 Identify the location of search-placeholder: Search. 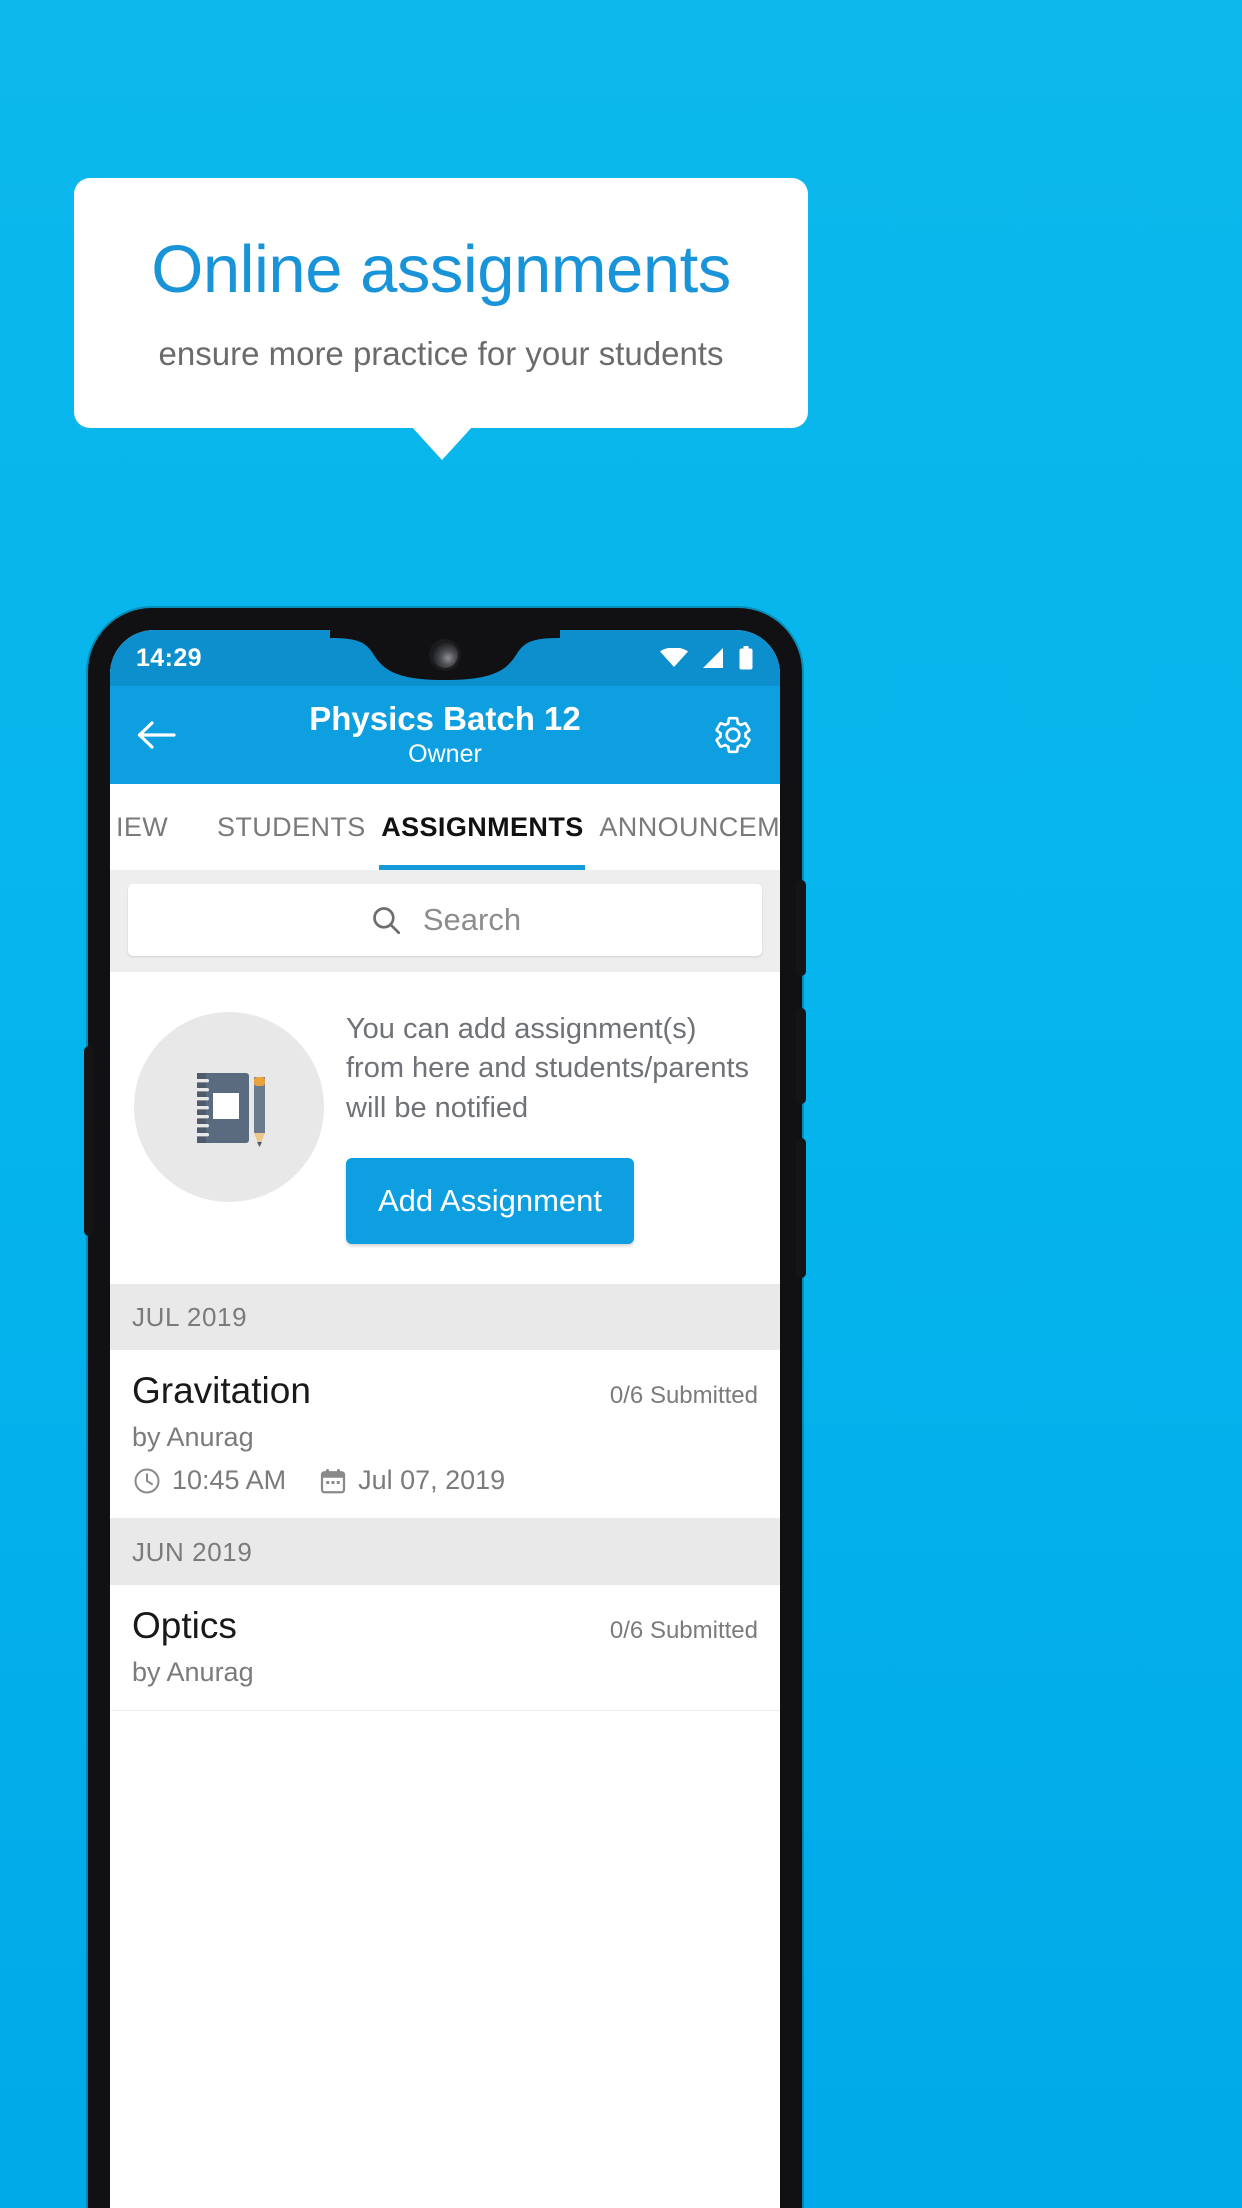
(472, 919).